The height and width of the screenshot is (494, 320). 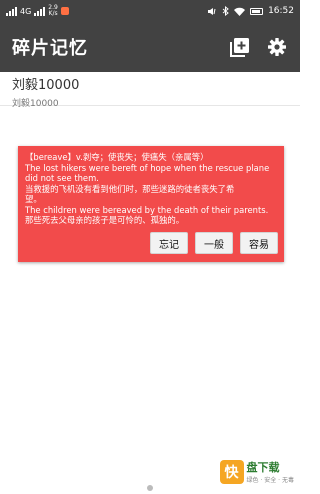 I want to click on watermark-text: 盘下载 绿色 · 安全 · 无毒, so click(x=270, y=471).